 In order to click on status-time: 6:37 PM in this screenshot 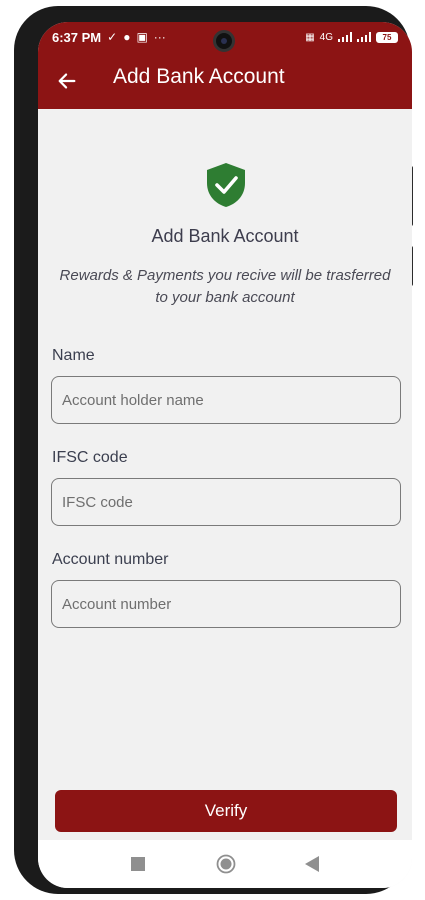, I will do `click(77, 37)`.